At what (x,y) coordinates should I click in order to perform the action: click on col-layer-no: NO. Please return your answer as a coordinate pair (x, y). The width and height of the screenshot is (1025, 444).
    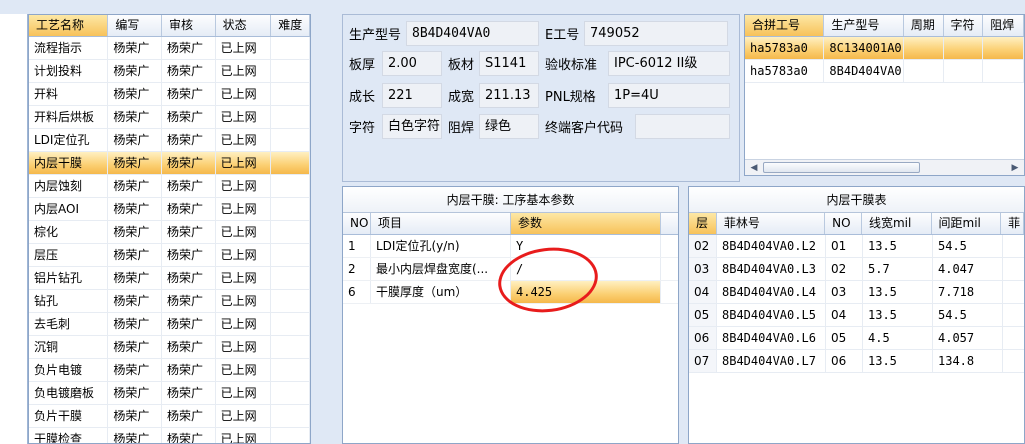
    Looking at the image, I should click on (843, 223).